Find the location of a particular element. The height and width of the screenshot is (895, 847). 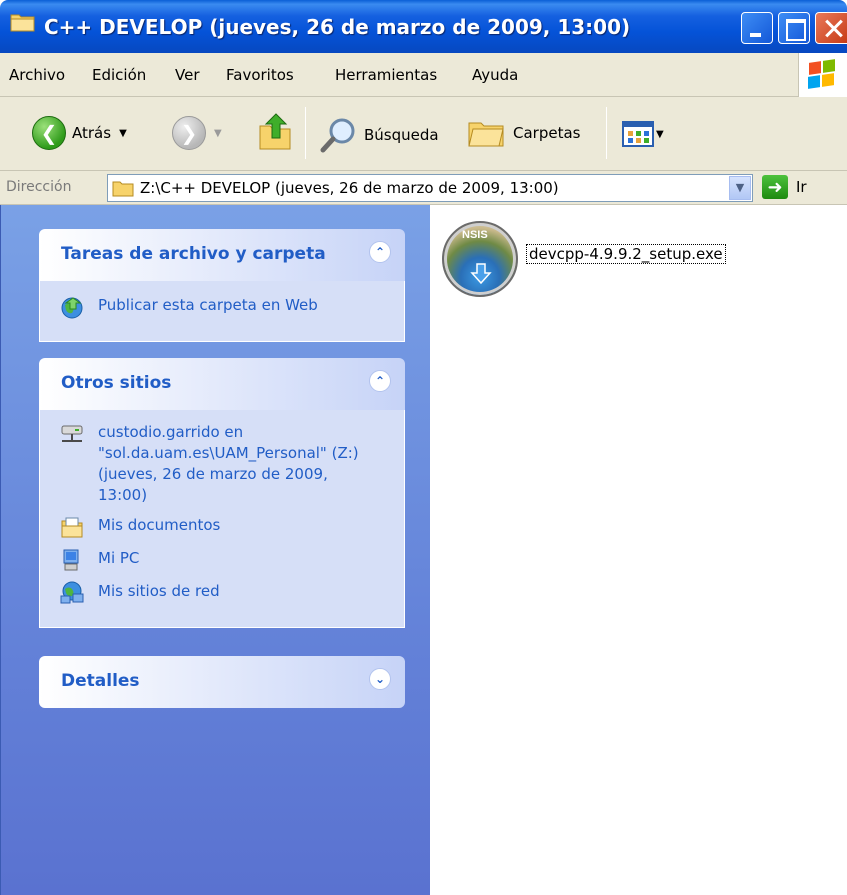

folders-icon is located at coordinates (486, 134).